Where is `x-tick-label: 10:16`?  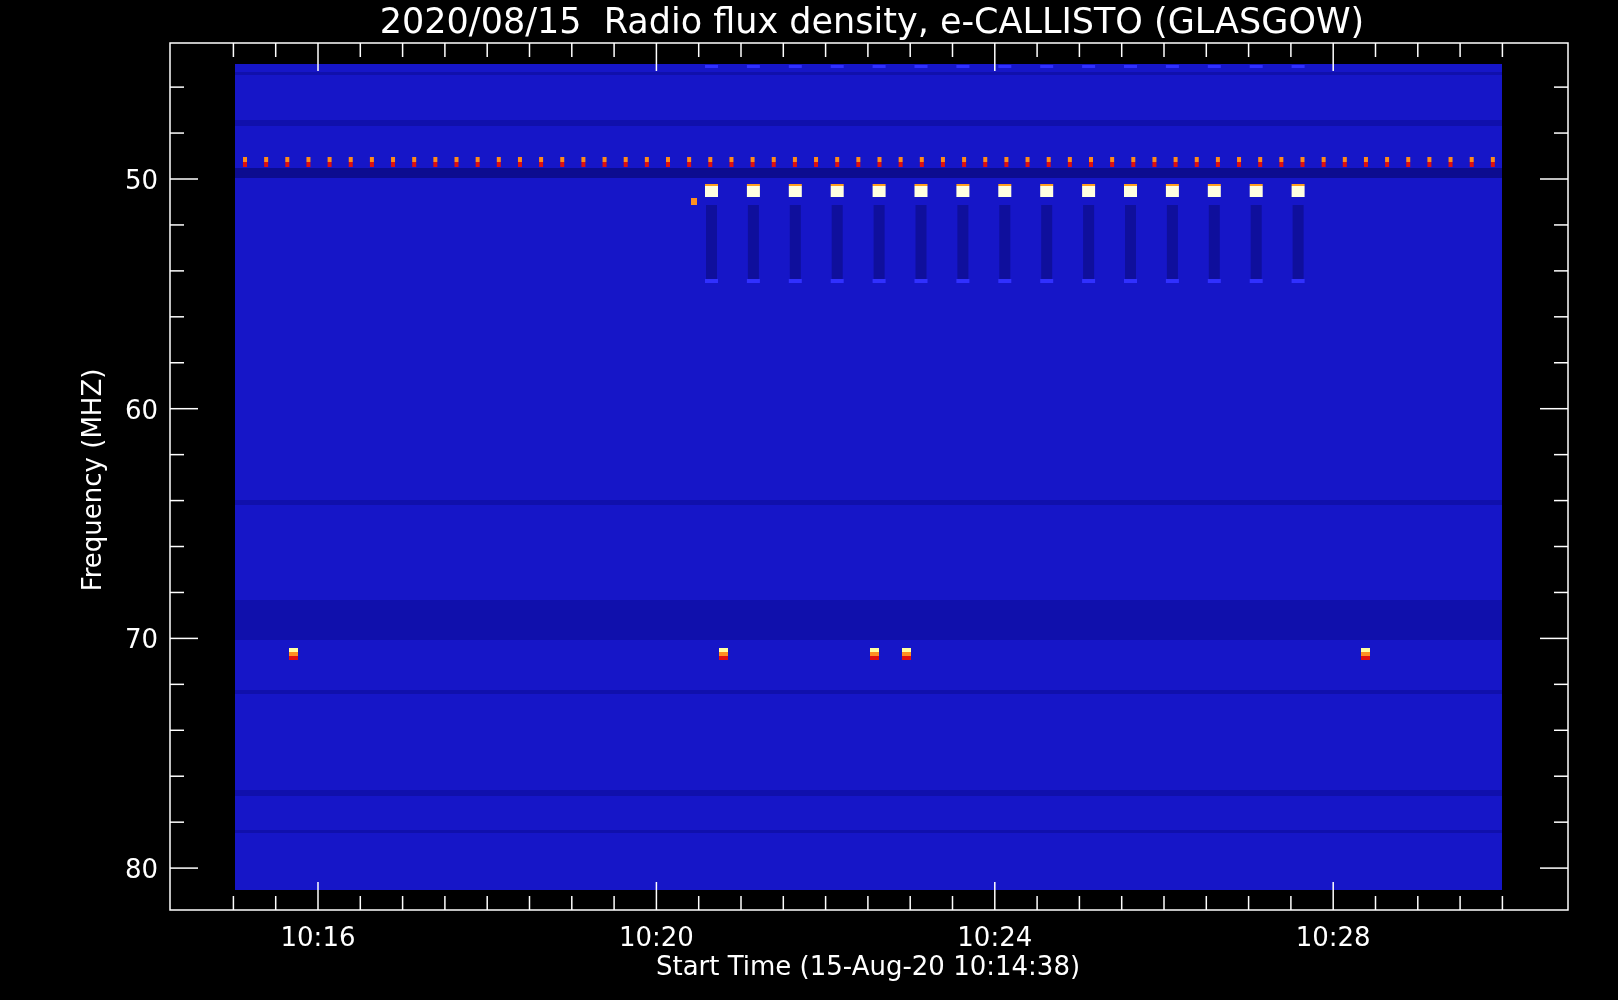 x-tick-label: 10:16 is located at coordinates (318, 937).